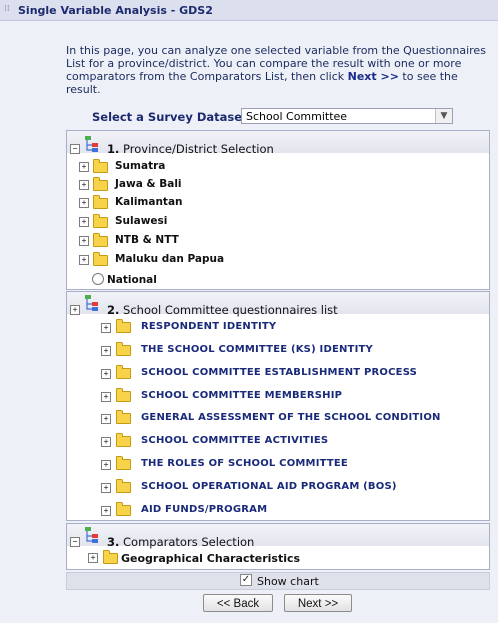 Image resolution: width=498 pixels, height=623 pixels. Describe the element at coordinates (132, 280) in the screenshot. I see `national-label: National` at that location.